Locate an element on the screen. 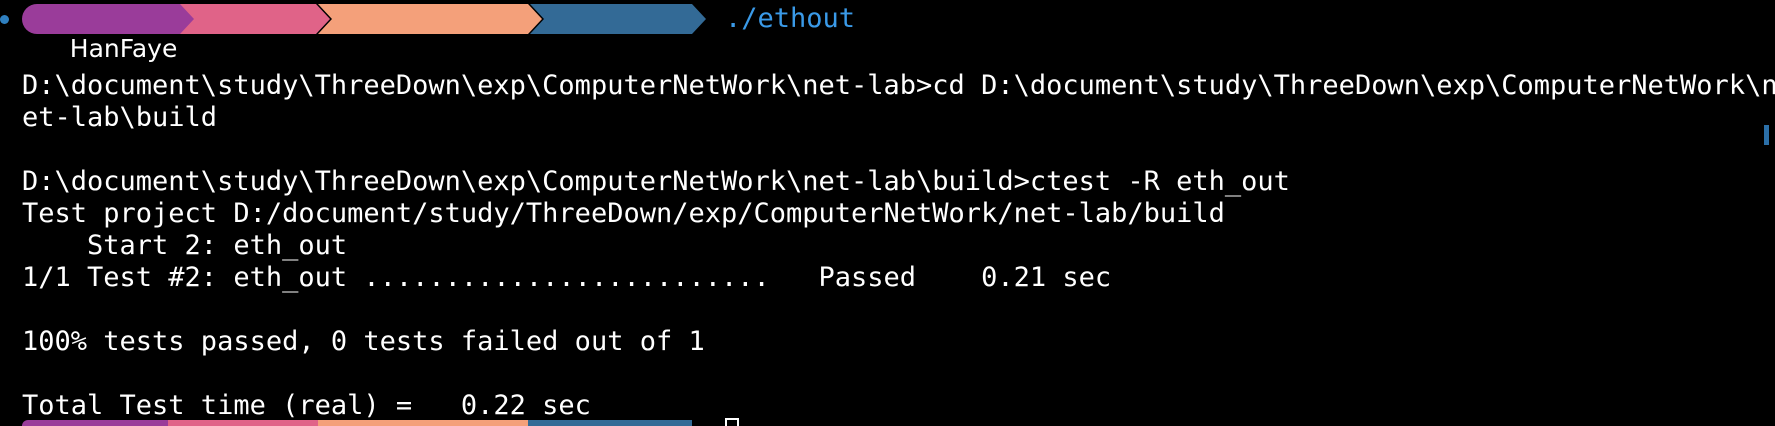 The image size is (1775, 426). scrollbar-thumb is located at coordinates (1766, 135).